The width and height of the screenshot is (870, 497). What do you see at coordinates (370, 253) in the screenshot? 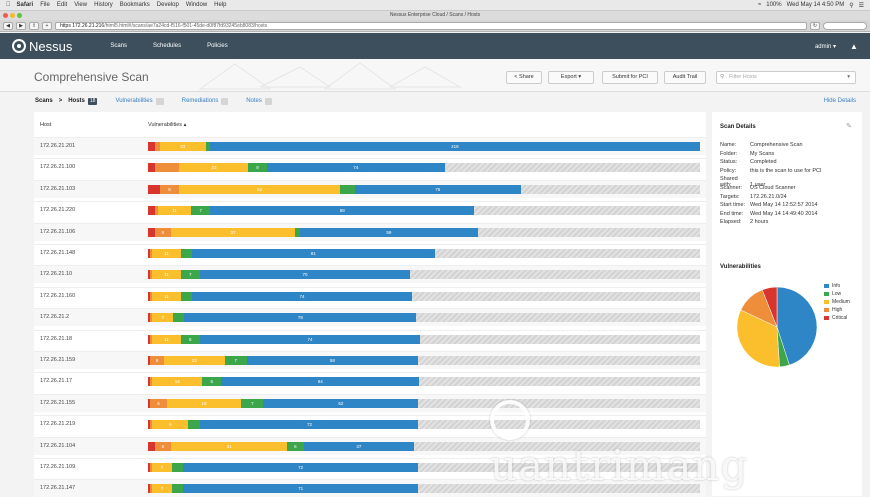
I see `table-row: 172.26.21.148 11 81` at bounding box center [370, 253].